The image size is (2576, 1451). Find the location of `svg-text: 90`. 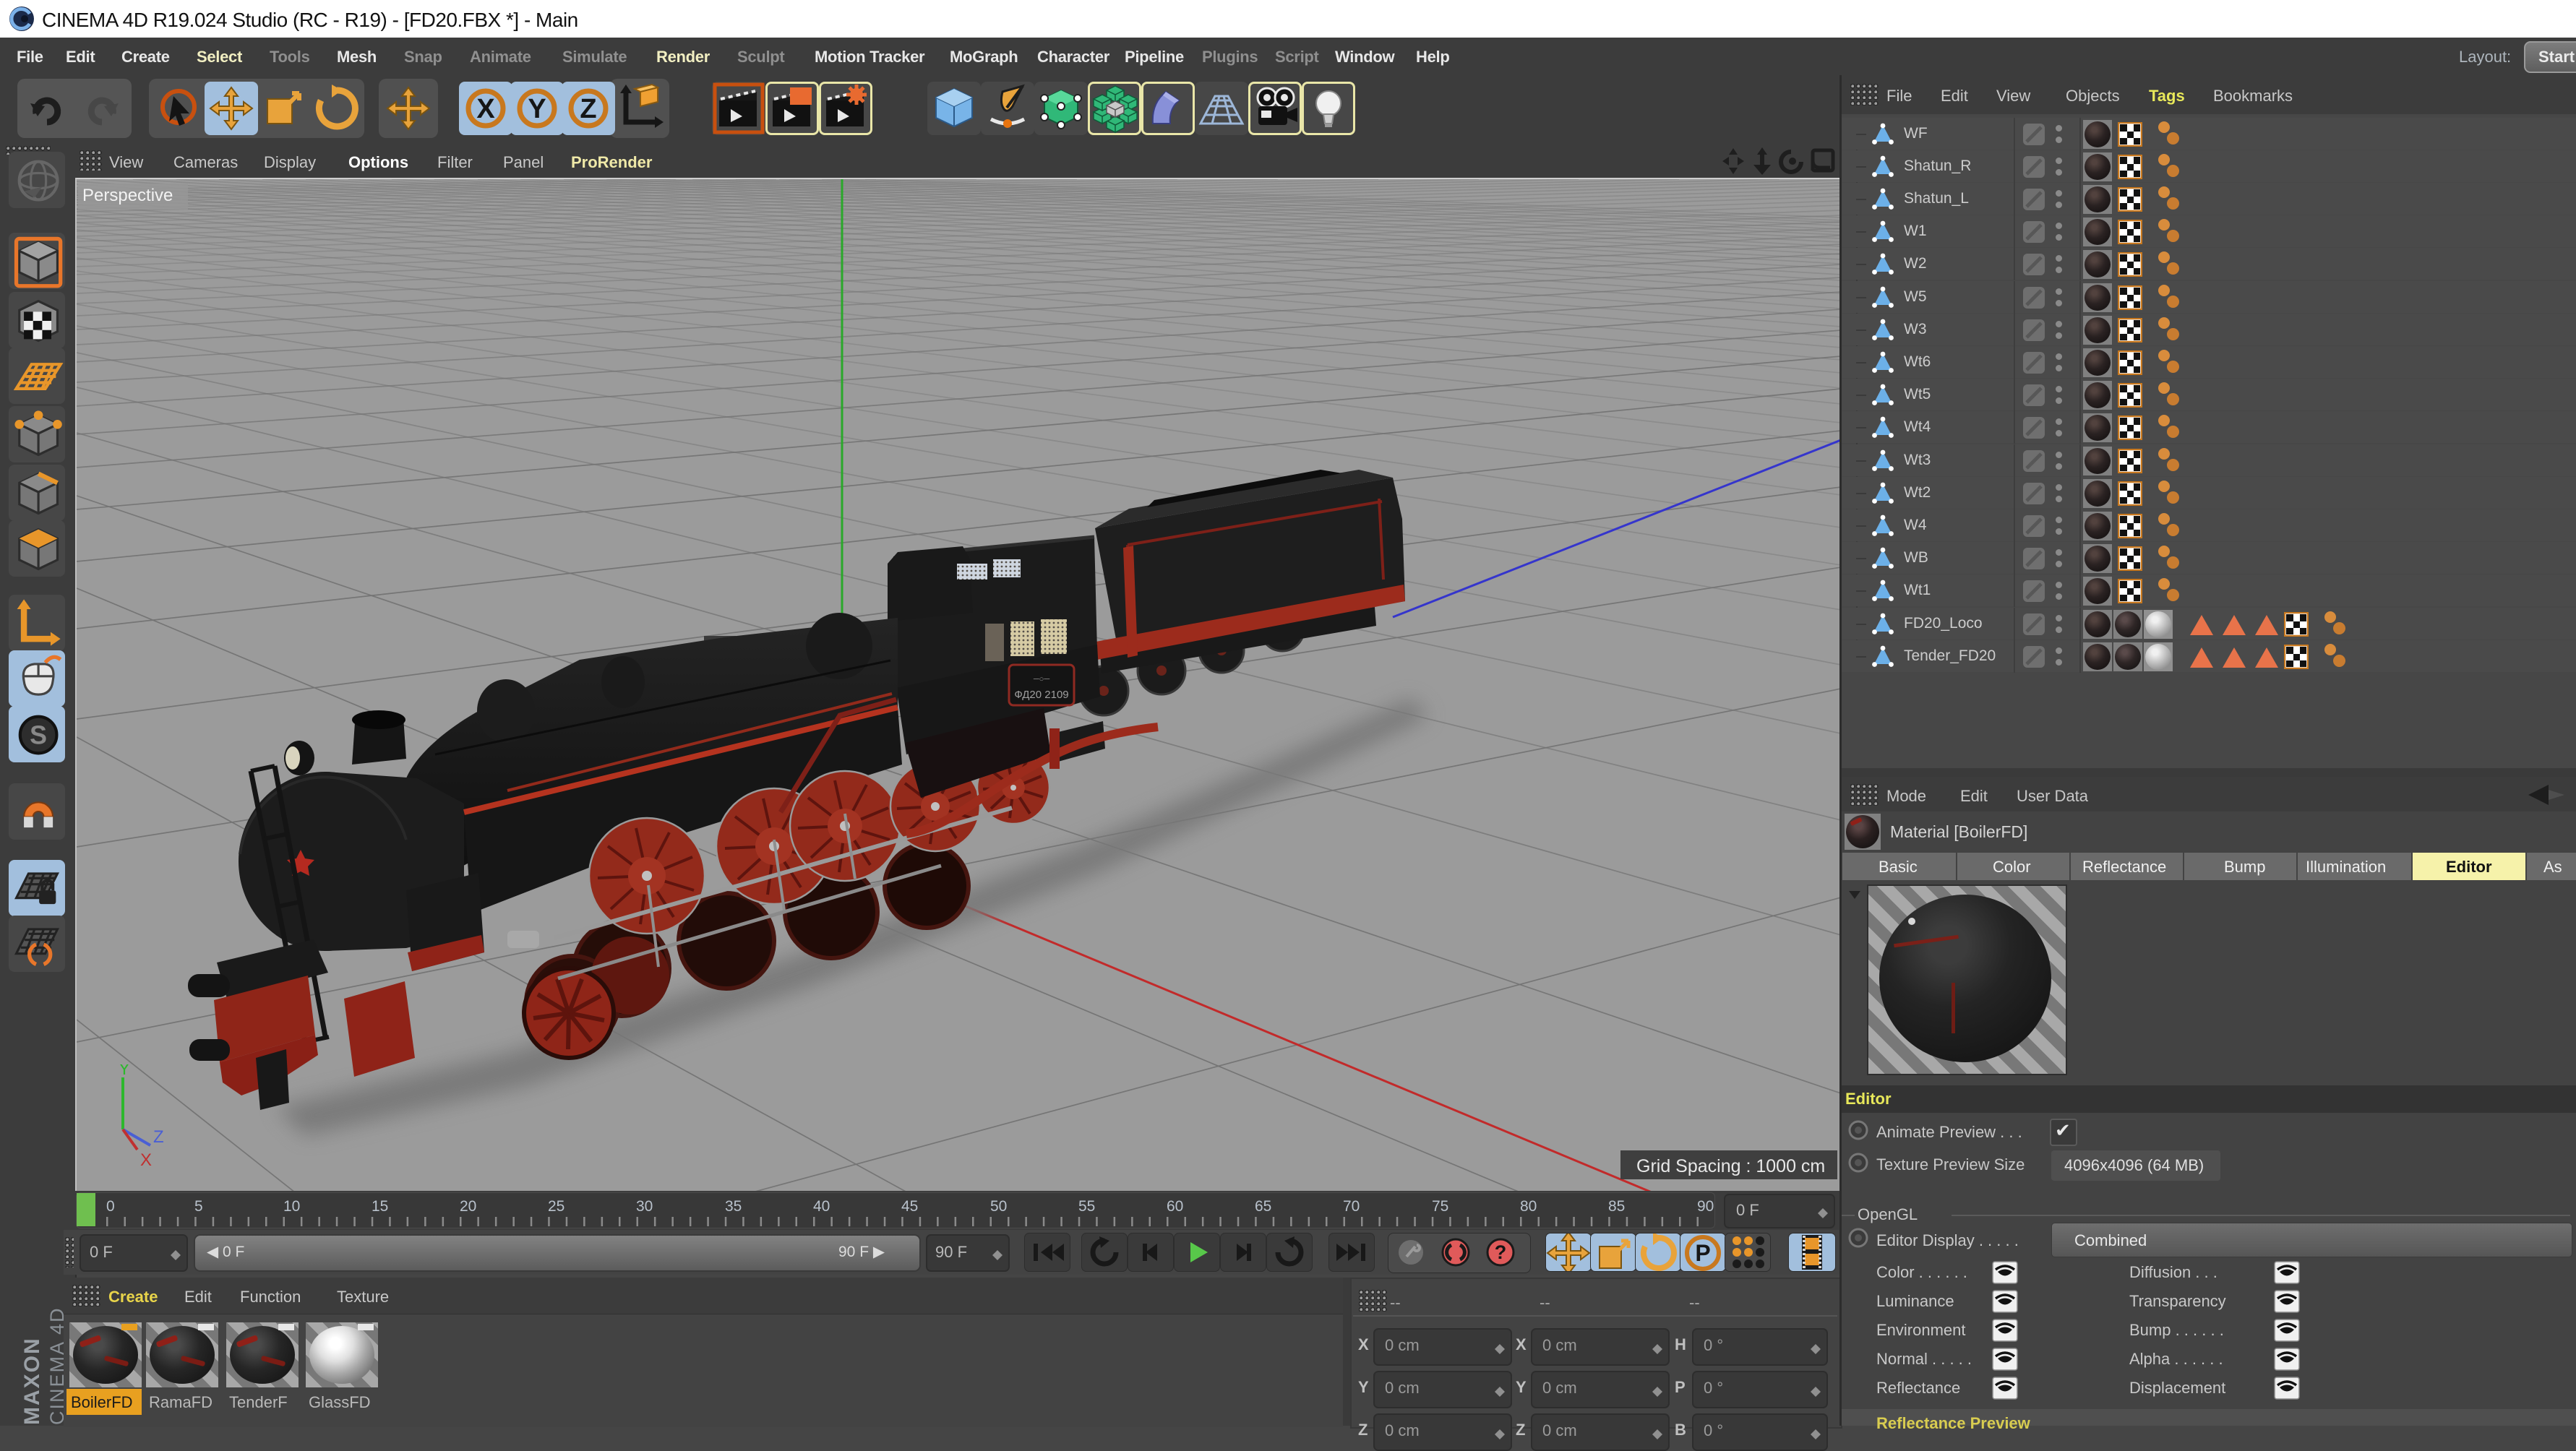

svg-text: 90 is located at coordinates (1706, 1206).